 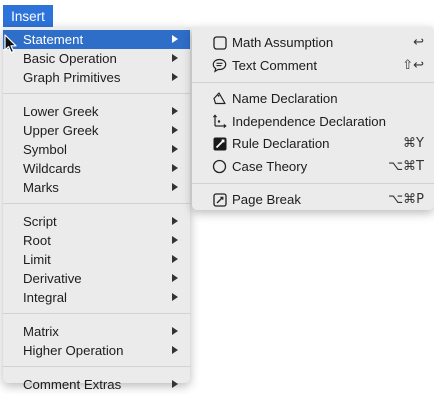 I want to click on submenu-item-independence-declaration: Independence Declaration, so click(x=313, y=122).